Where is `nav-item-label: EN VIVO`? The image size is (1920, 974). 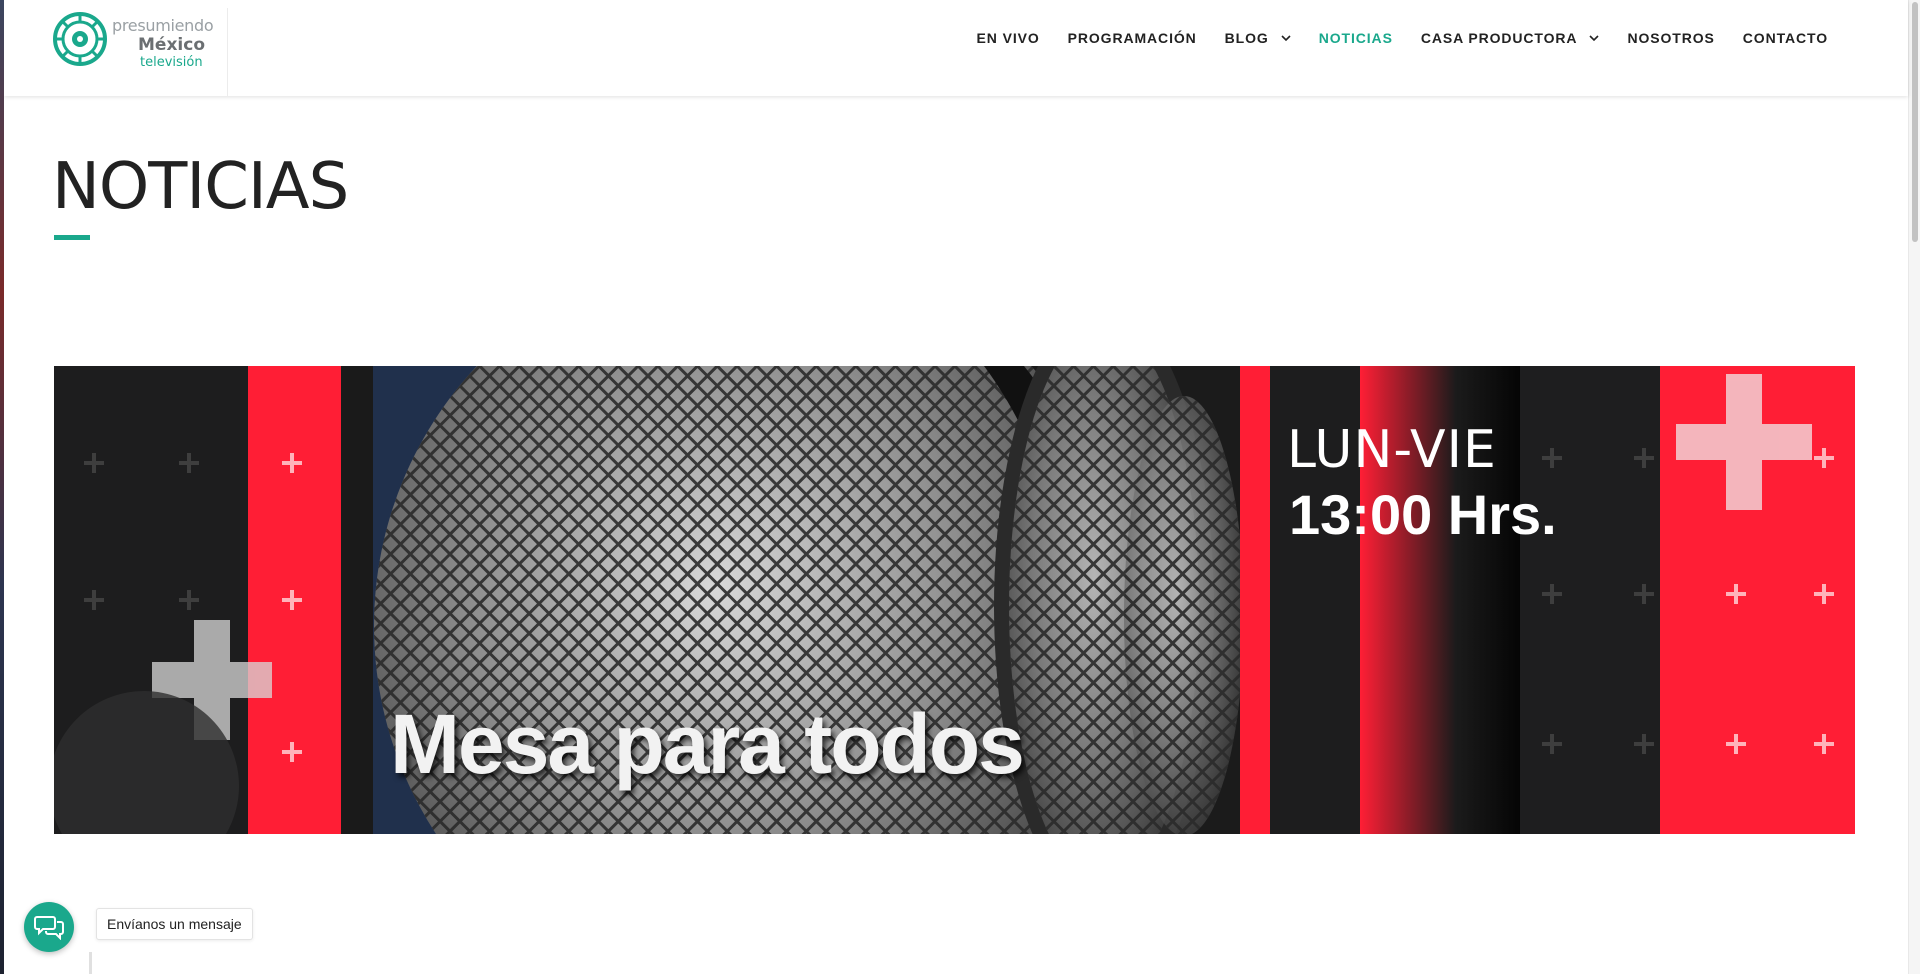
nav-item-label: EN VIVO is located at coordinates (1008, 38).